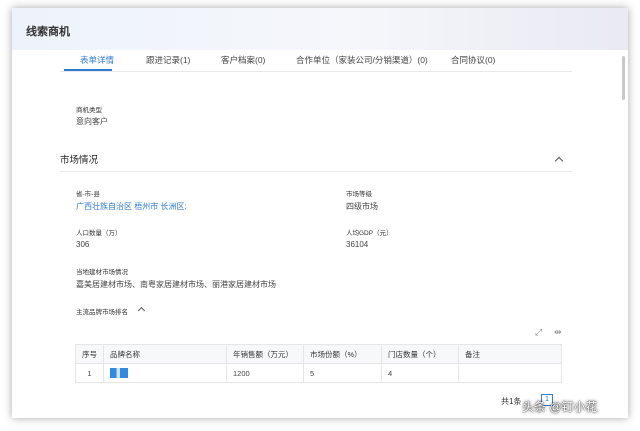  I want to click on column-header-annual-sales: 年销售额（万元）, so click(265, 354).